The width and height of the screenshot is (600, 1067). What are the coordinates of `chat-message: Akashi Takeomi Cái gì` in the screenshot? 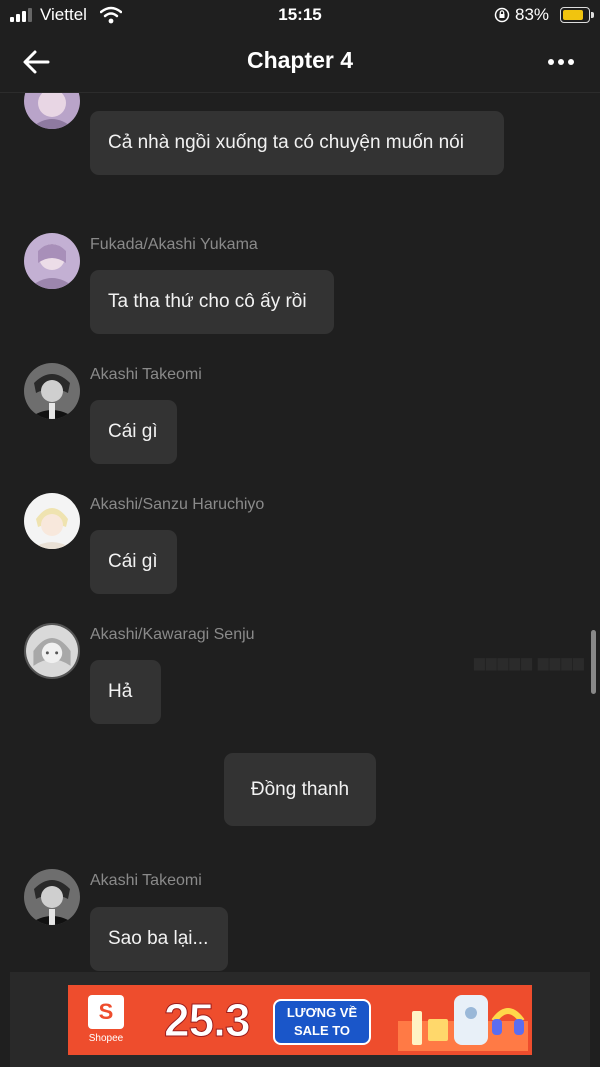 It's located at (300, 413).